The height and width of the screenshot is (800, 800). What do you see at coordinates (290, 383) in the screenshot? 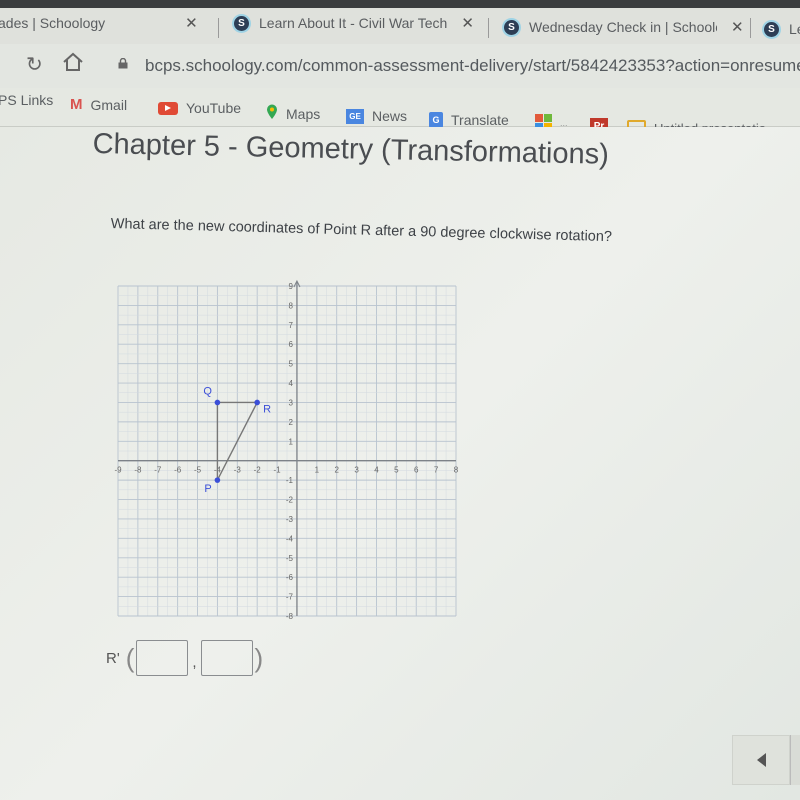
I see `y-tick-label: 4` at bounding box center [290, 383].